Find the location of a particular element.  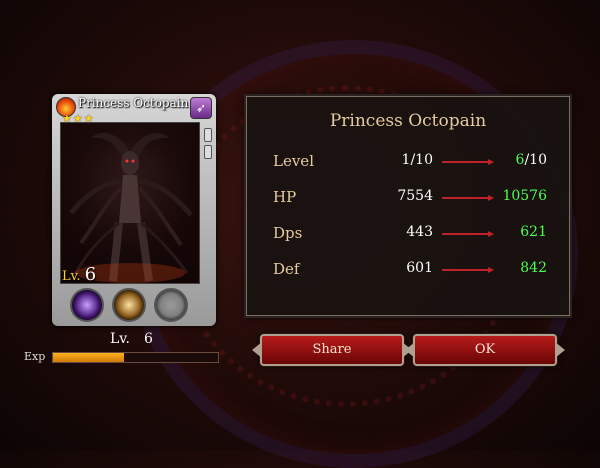

card-side-indicators is located at coordinates (208, 145).